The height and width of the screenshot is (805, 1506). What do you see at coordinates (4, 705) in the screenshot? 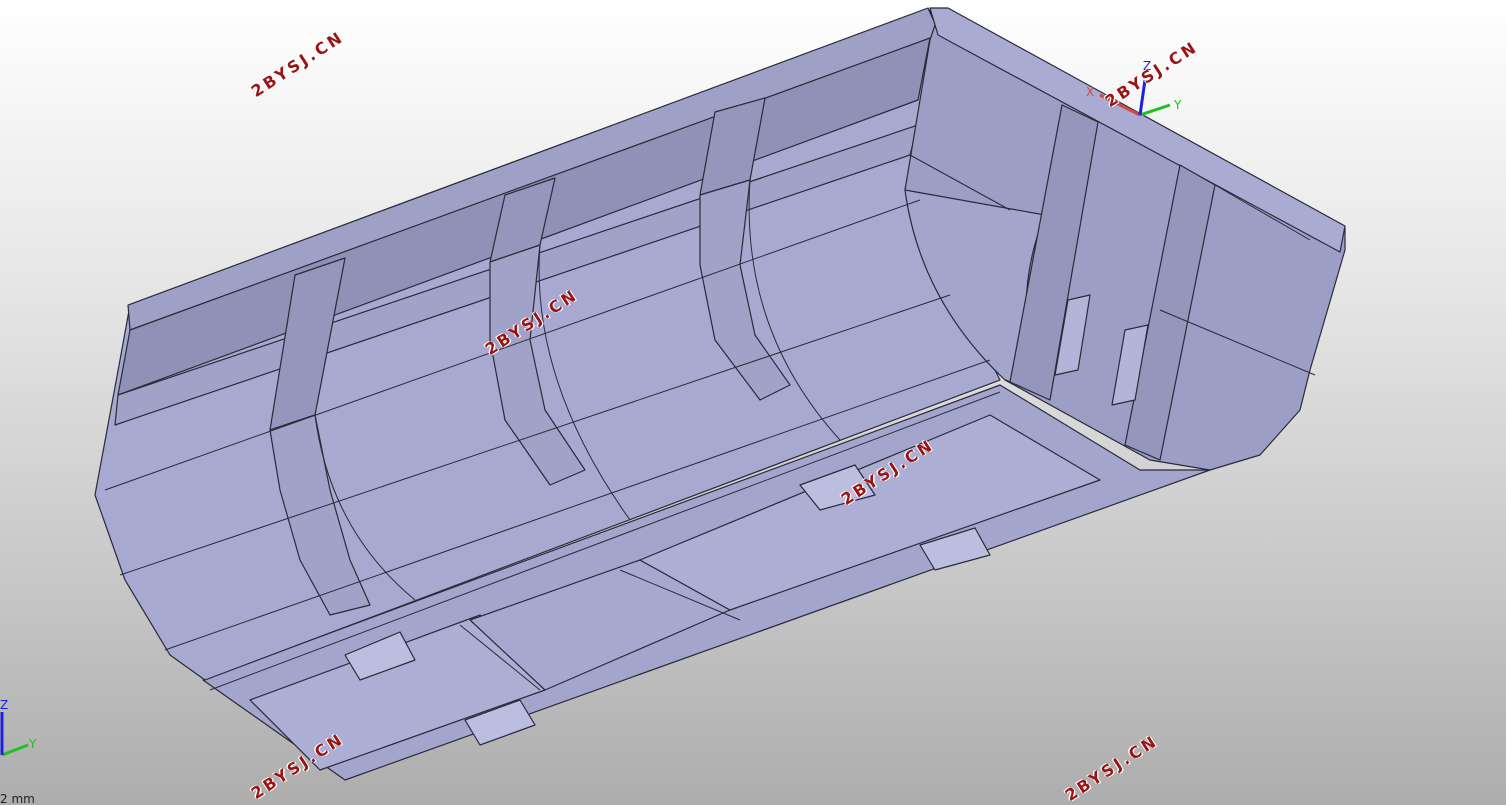
I see `triad-corner-z-label: Z` at bounding box center [4, 705].